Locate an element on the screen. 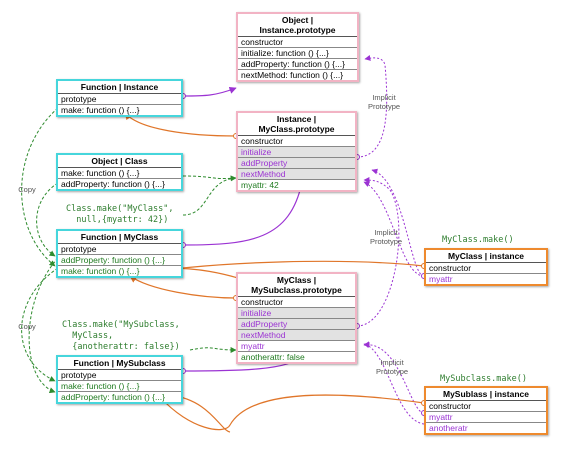 The image size is (561, 449). field-anotherattr: anotheratr is located at coordinates (448, 428).